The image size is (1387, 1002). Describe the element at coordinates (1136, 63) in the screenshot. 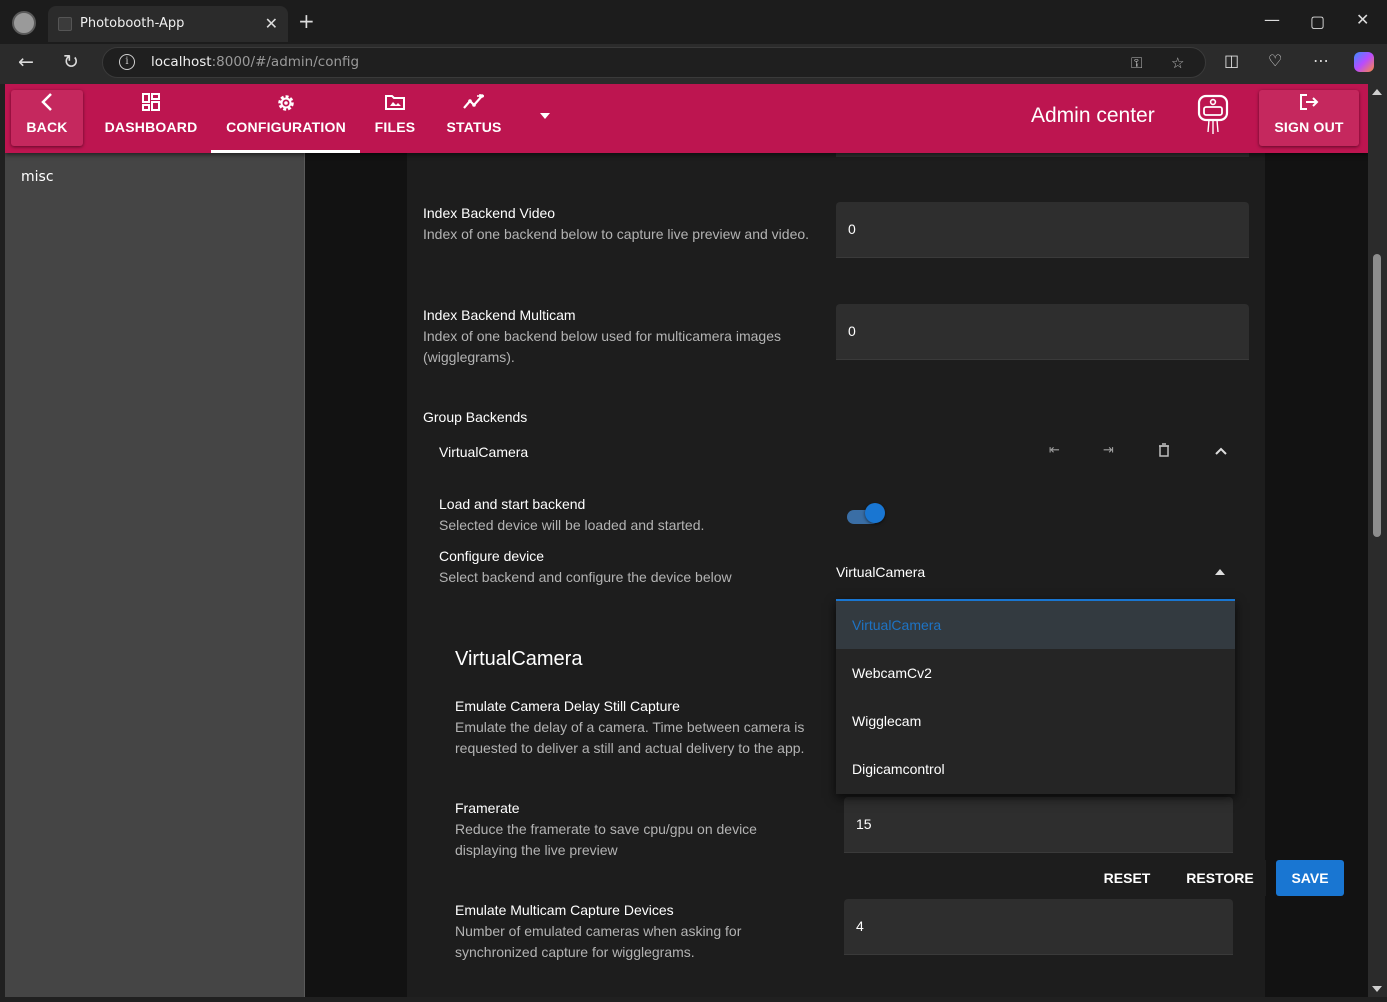

I see `key-icon: ⚿` at that location.